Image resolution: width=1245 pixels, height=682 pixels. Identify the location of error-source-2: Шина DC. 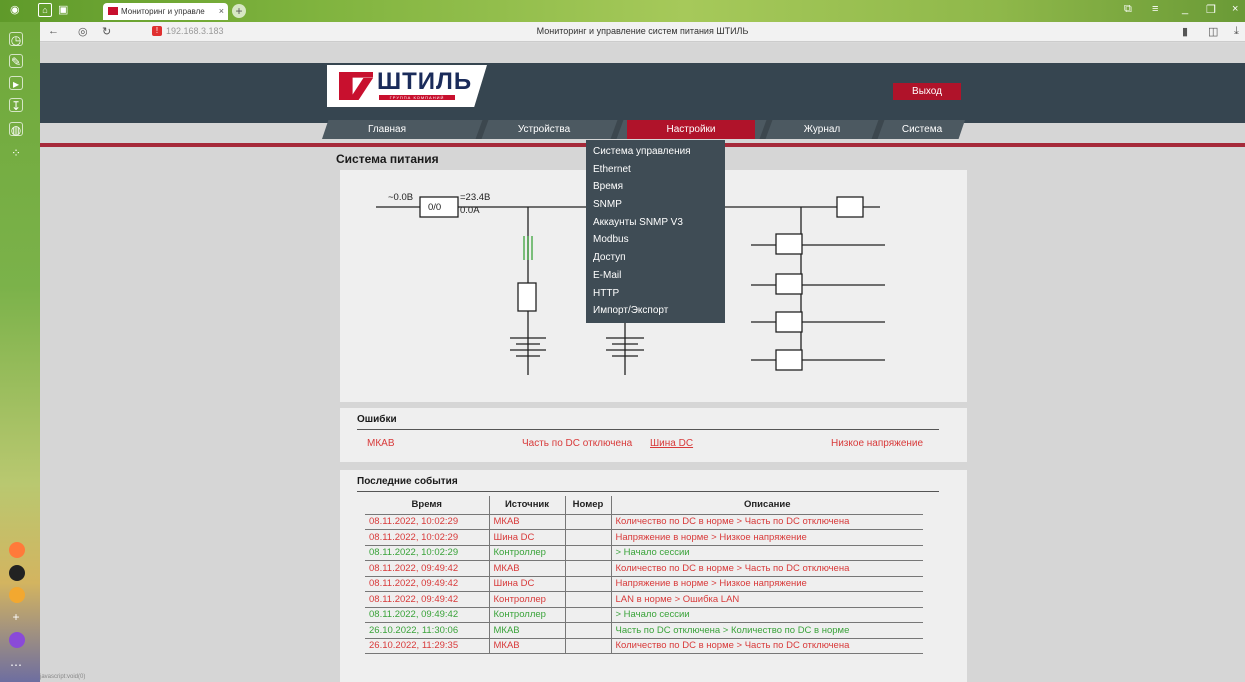
(671, 443).